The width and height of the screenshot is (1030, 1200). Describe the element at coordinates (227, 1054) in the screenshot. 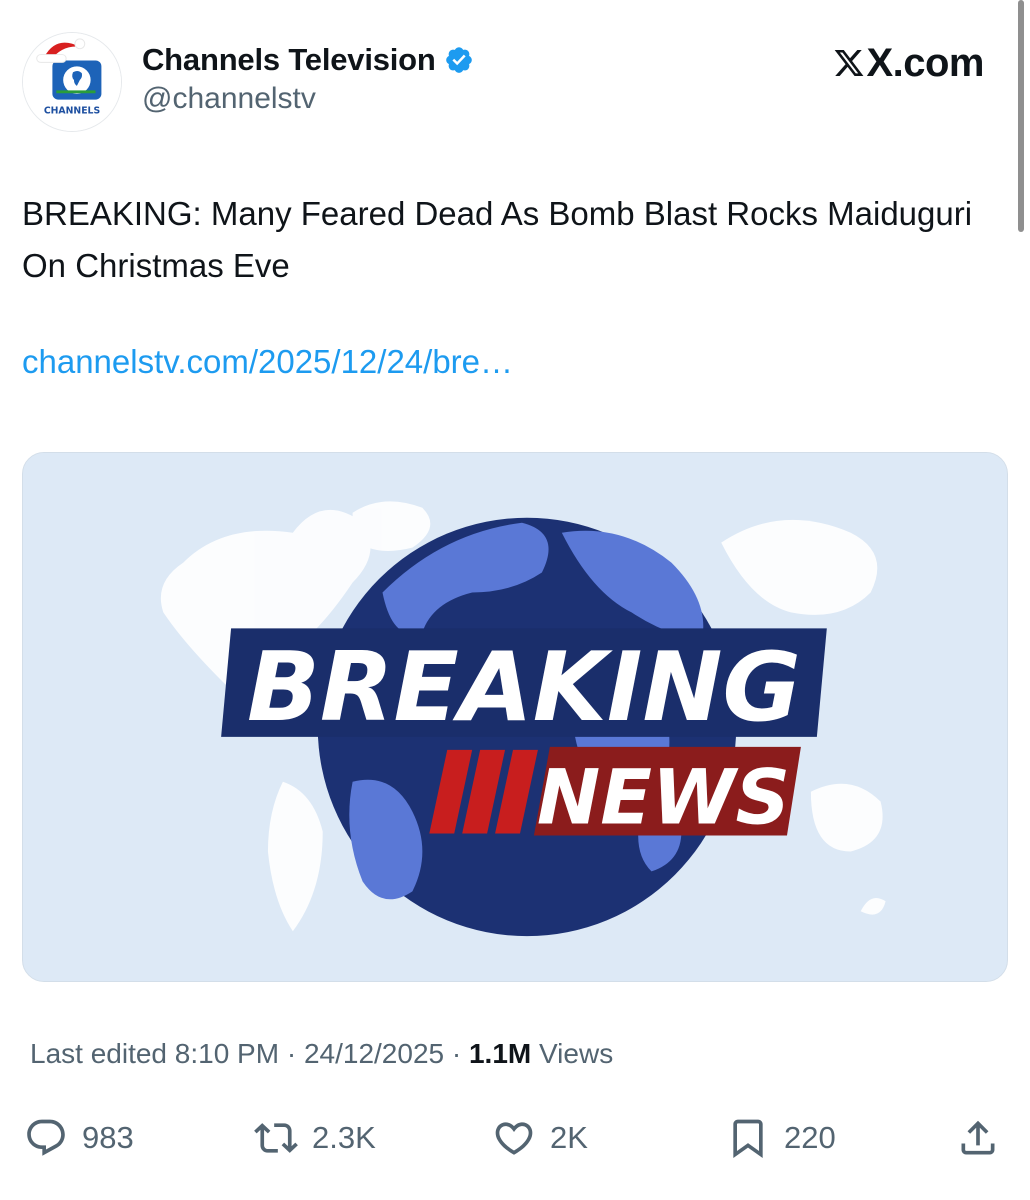

I see `post-time: 8:10 PM` at that location.